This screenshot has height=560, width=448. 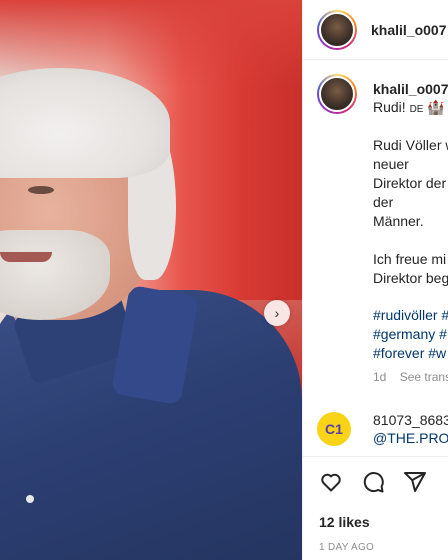 I want to click on caption-line: der, so click(x=383, y=202).